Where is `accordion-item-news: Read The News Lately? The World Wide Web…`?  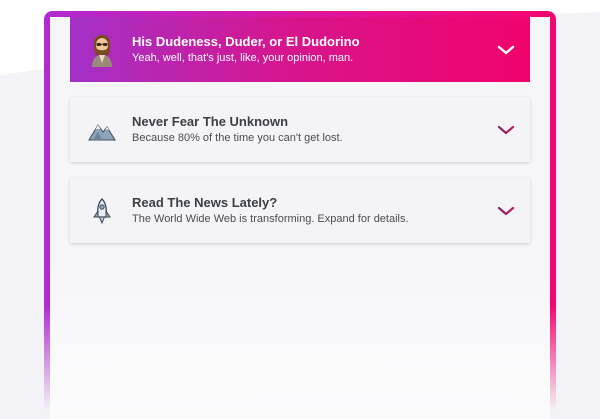 accordion-item-news: Read The News Lately? The World Wide Web… is located at coordinates (300, 210).